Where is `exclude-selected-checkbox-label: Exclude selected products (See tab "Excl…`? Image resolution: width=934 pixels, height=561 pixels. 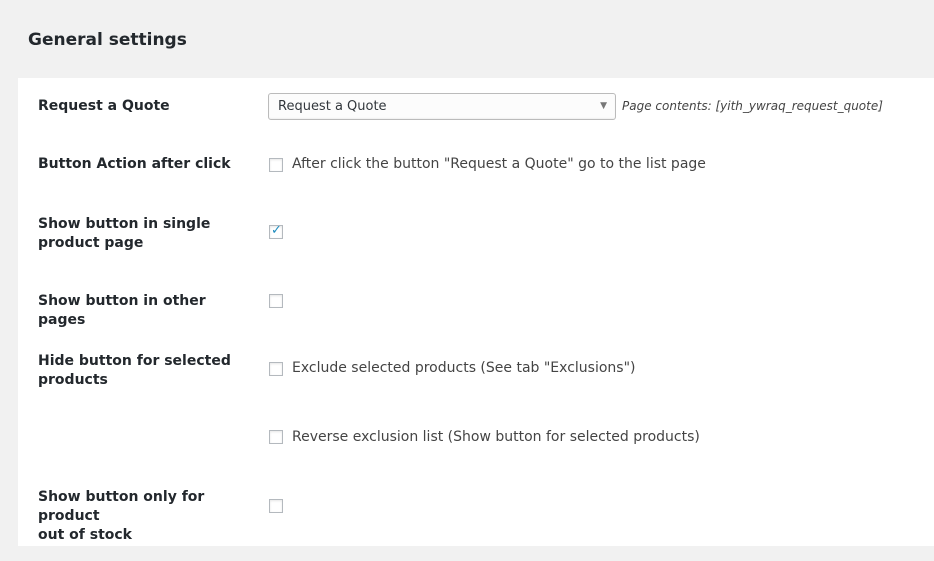 exclude-selected-checkbox-label: Exclude selected products (See tab "Excl… is located at coordinates (463, 368).